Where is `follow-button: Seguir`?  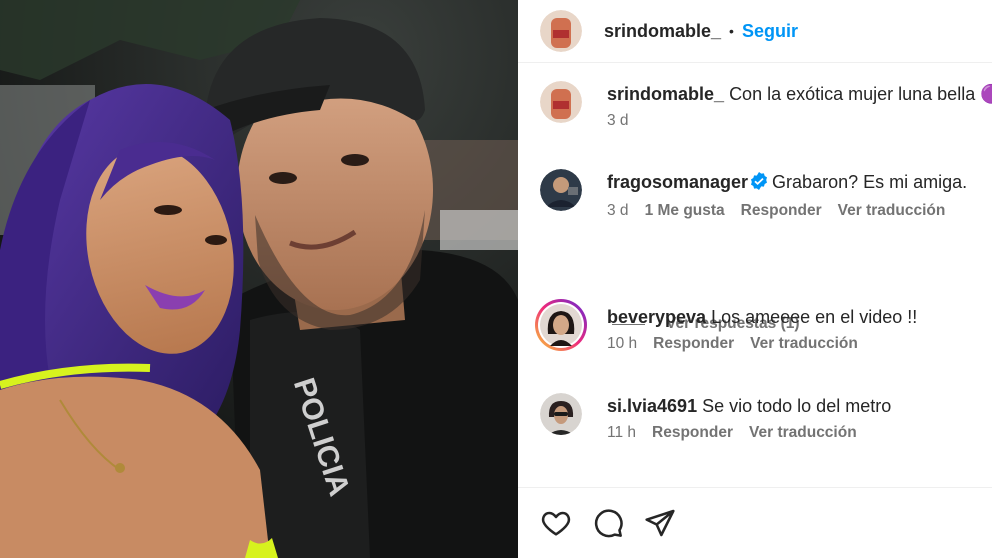 follow-button: Seguir is located at coordinates (770, 31).